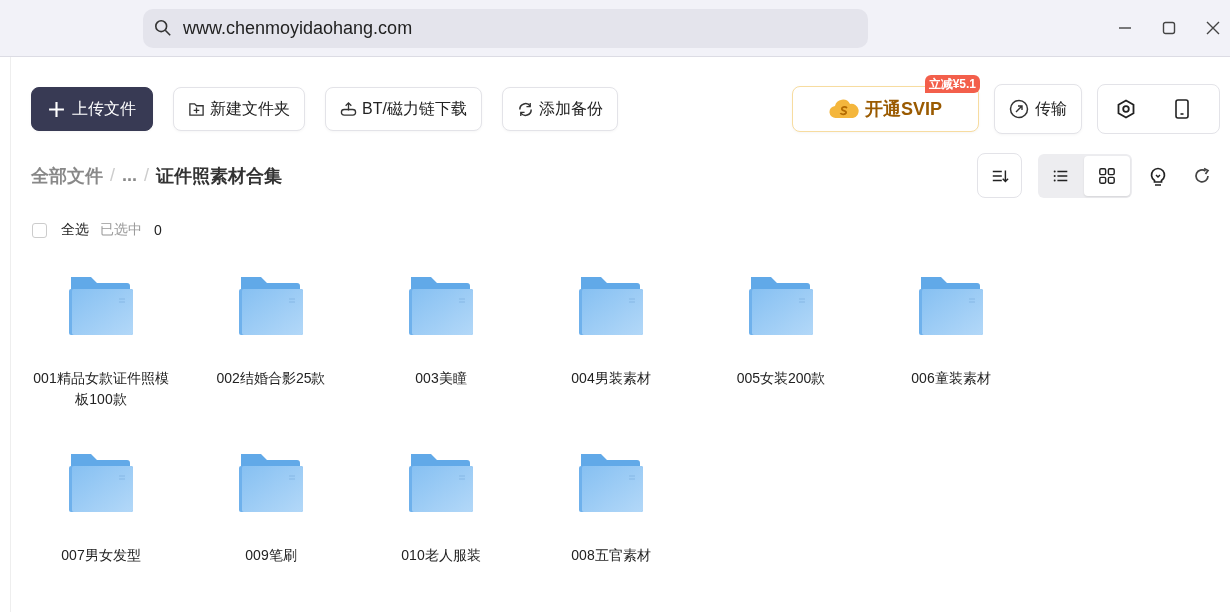  I want to click on transfer-icon, so click(1019, 109).